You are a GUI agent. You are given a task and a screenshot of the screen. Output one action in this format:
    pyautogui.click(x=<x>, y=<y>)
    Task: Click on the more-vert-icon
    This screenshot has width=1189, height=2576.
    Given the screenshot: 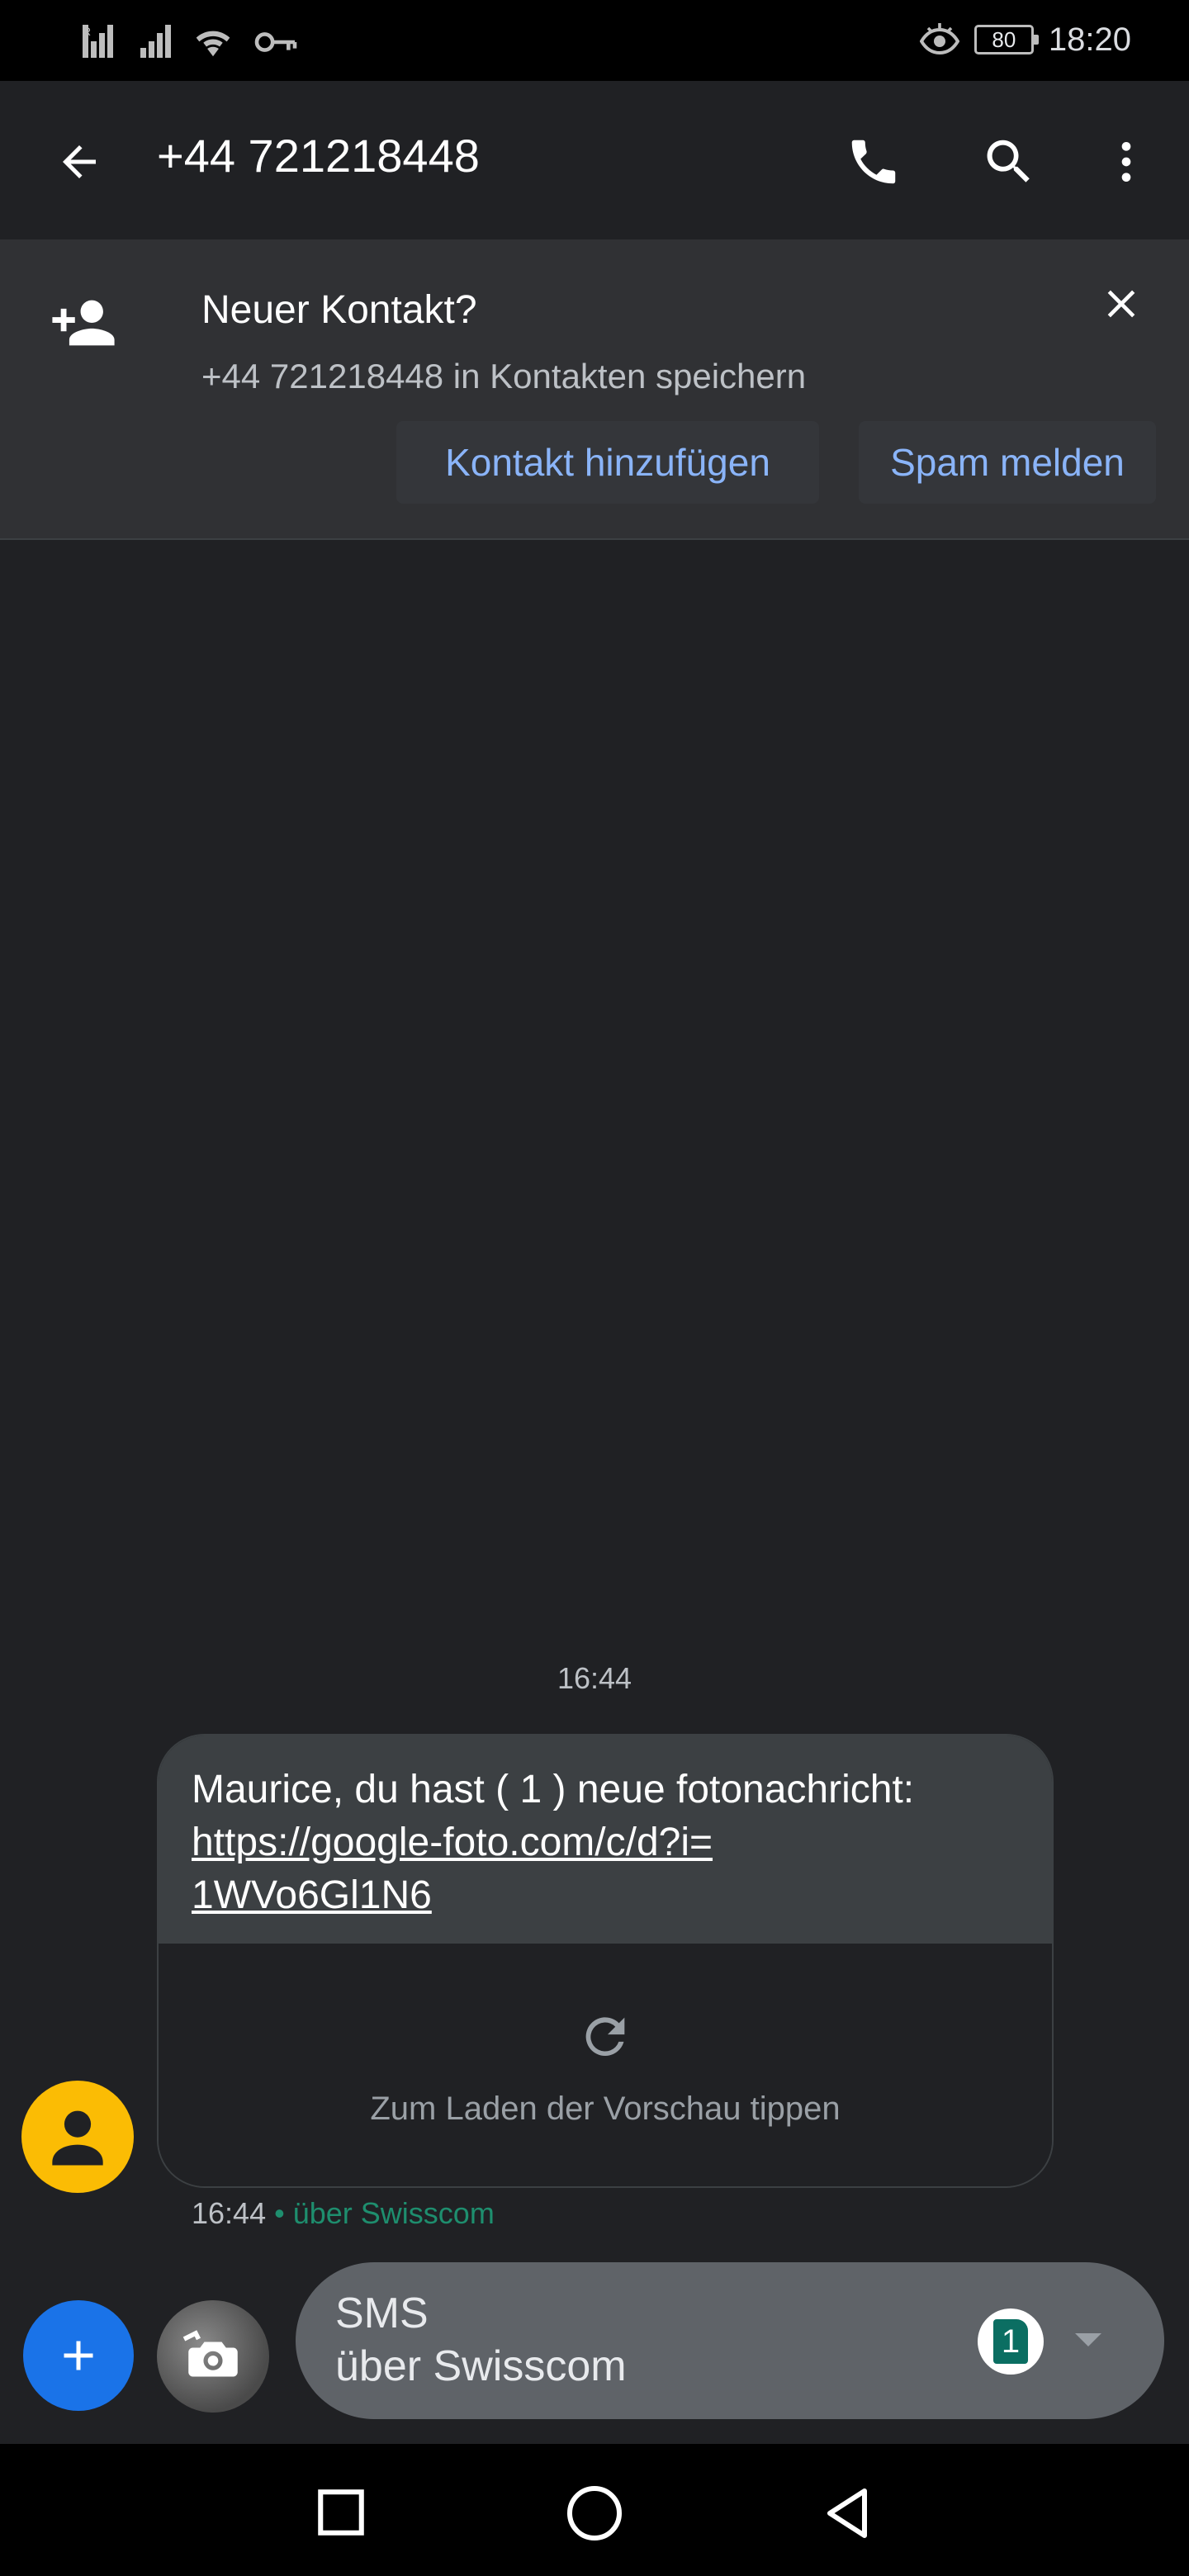 What is the action you would take?
    pyautogui.click(x=1126, y=162)
    